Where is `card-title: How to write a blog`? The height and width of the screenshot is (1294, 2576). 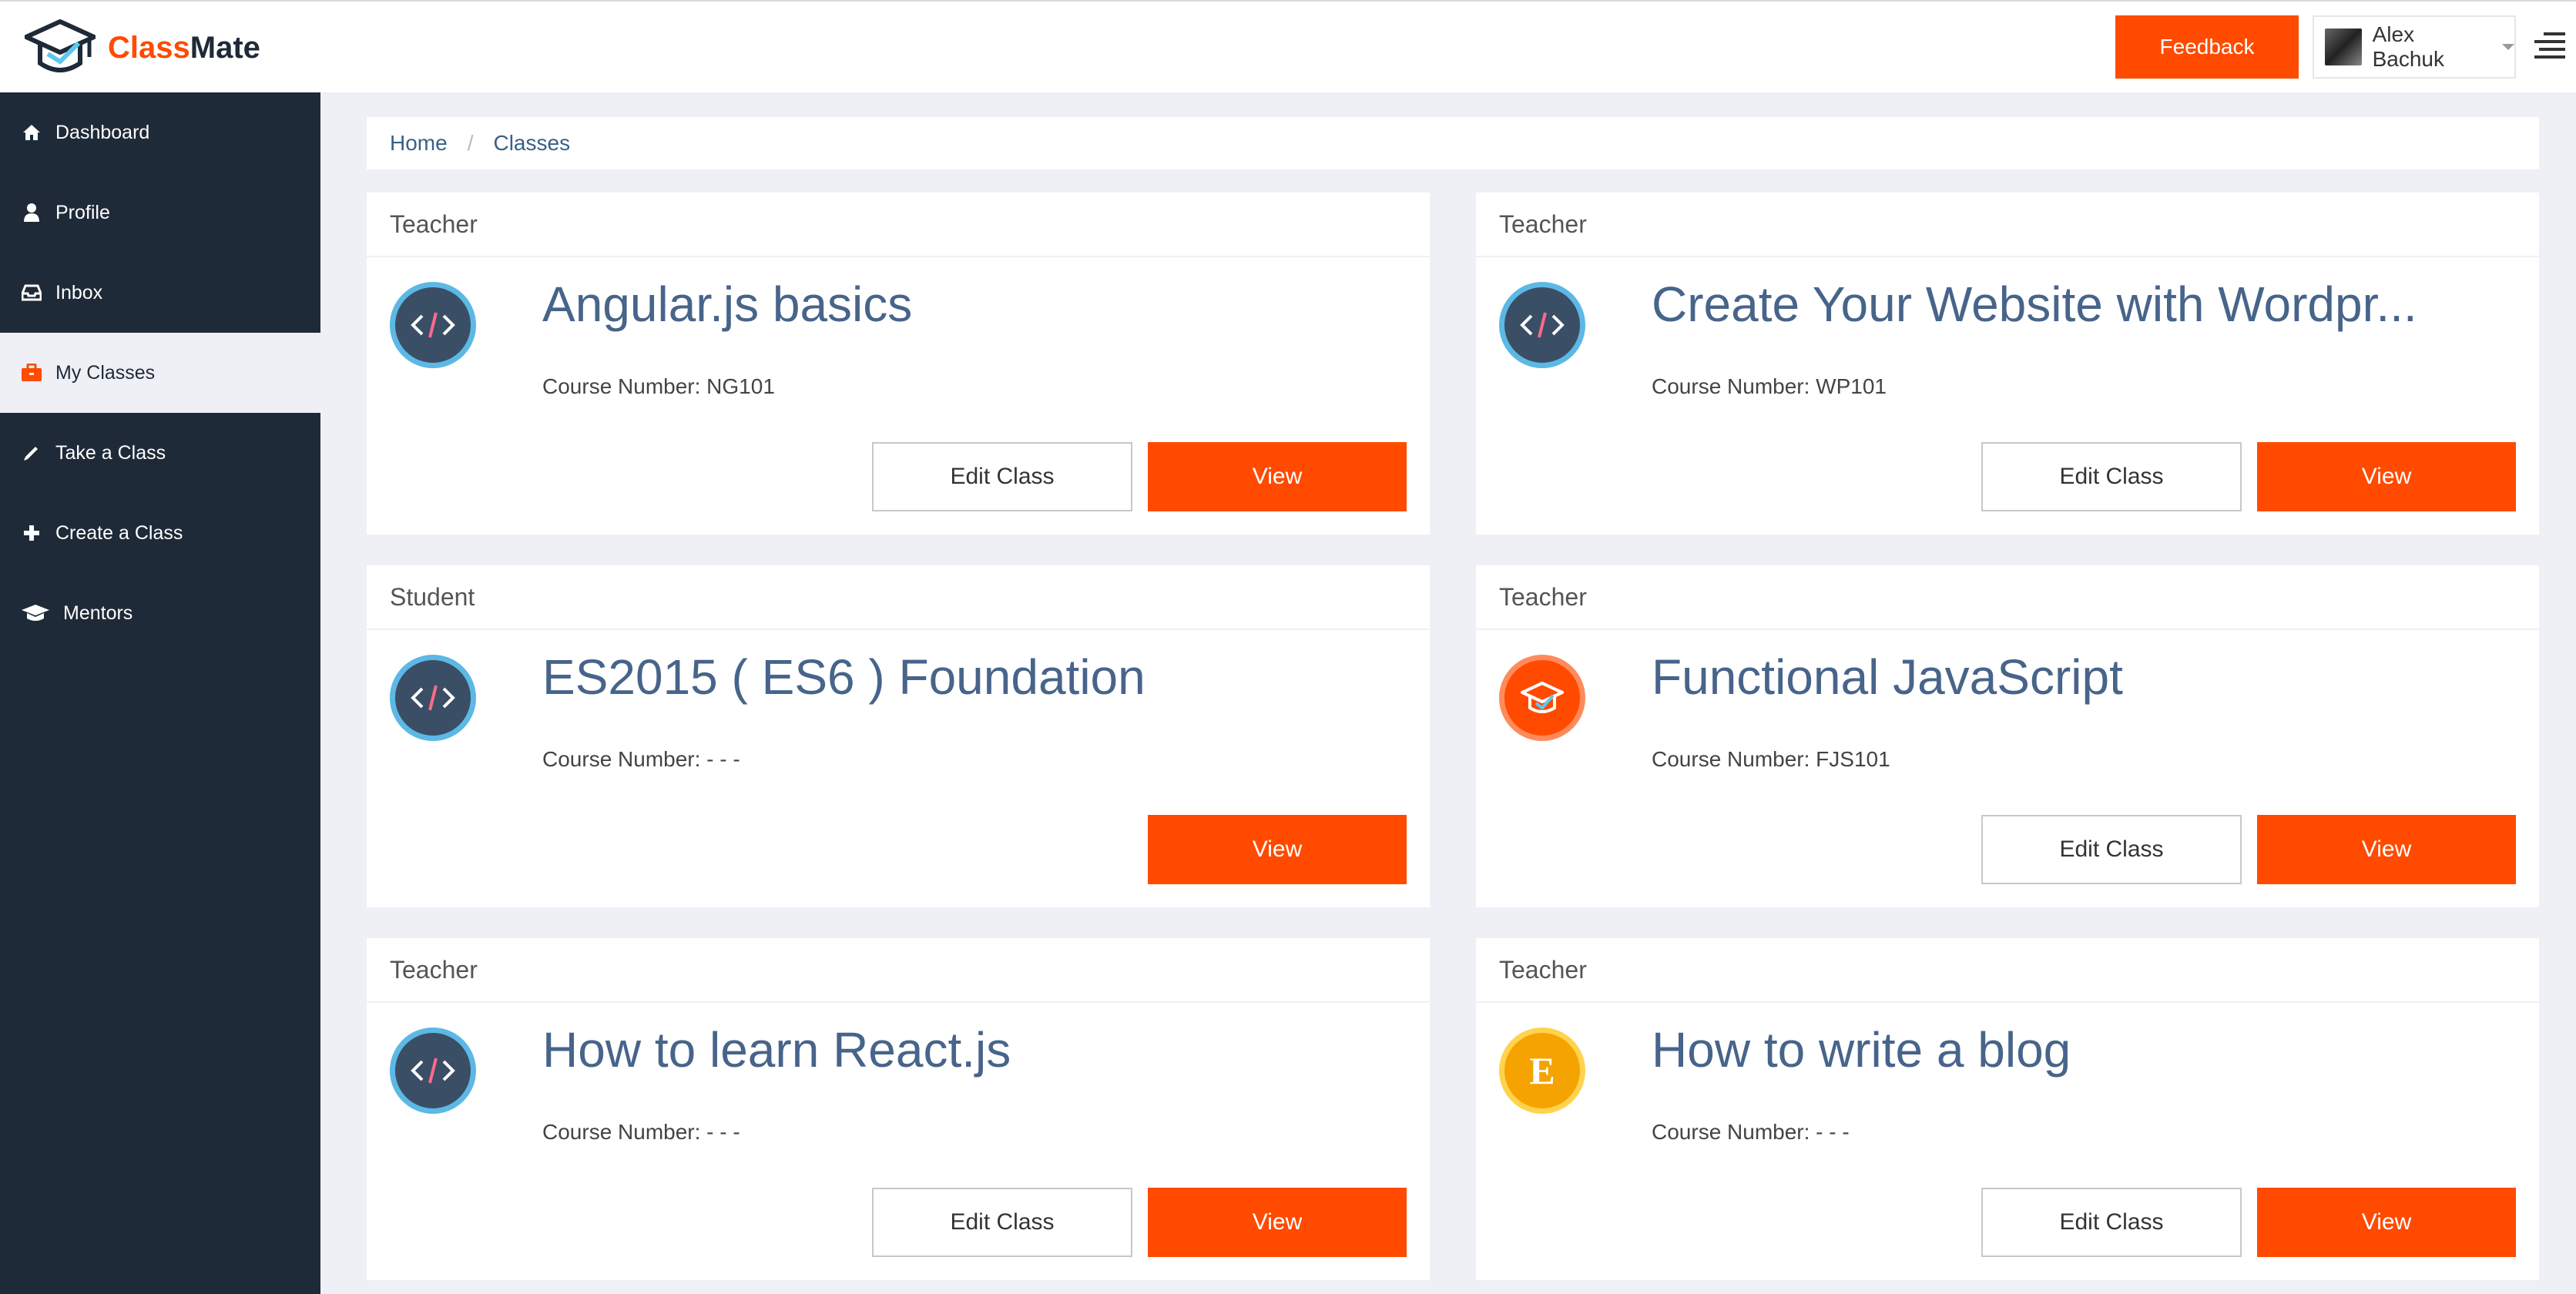 card-title: How to write a blog is located at coordinates (1861, 1049).